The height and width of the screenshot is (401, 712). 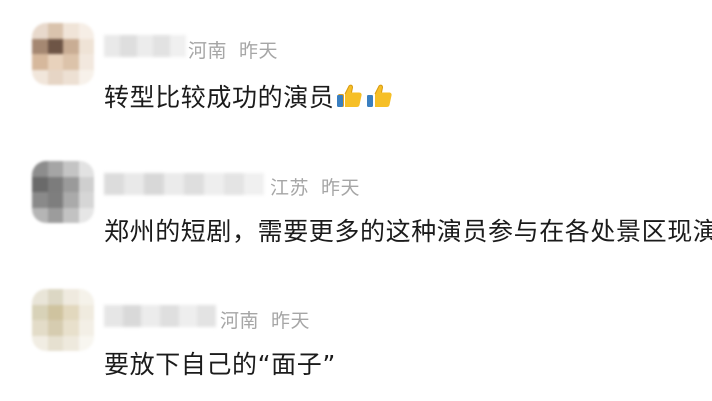 What do you see at coordinates (290, 188) in the screenshot?
I see `location-label: 江苏` at bounding box center [290, 188].